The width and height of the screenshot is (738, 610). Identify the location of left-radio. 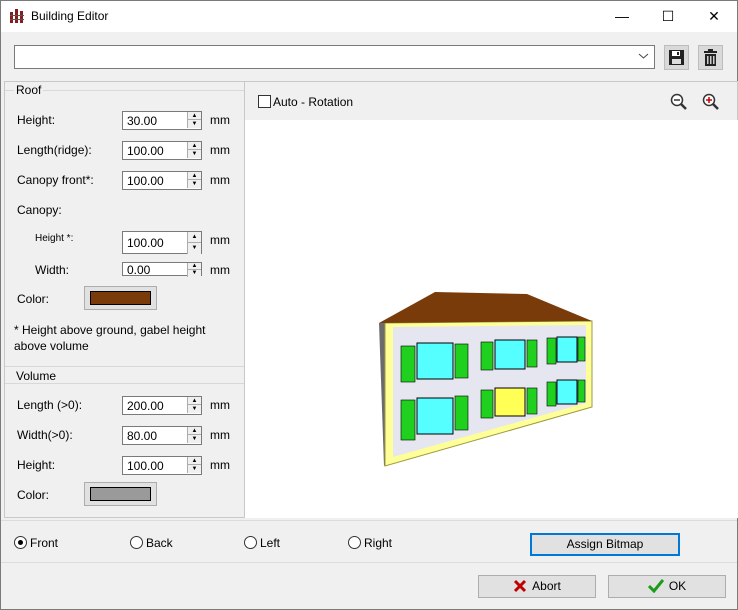
(250, 542).